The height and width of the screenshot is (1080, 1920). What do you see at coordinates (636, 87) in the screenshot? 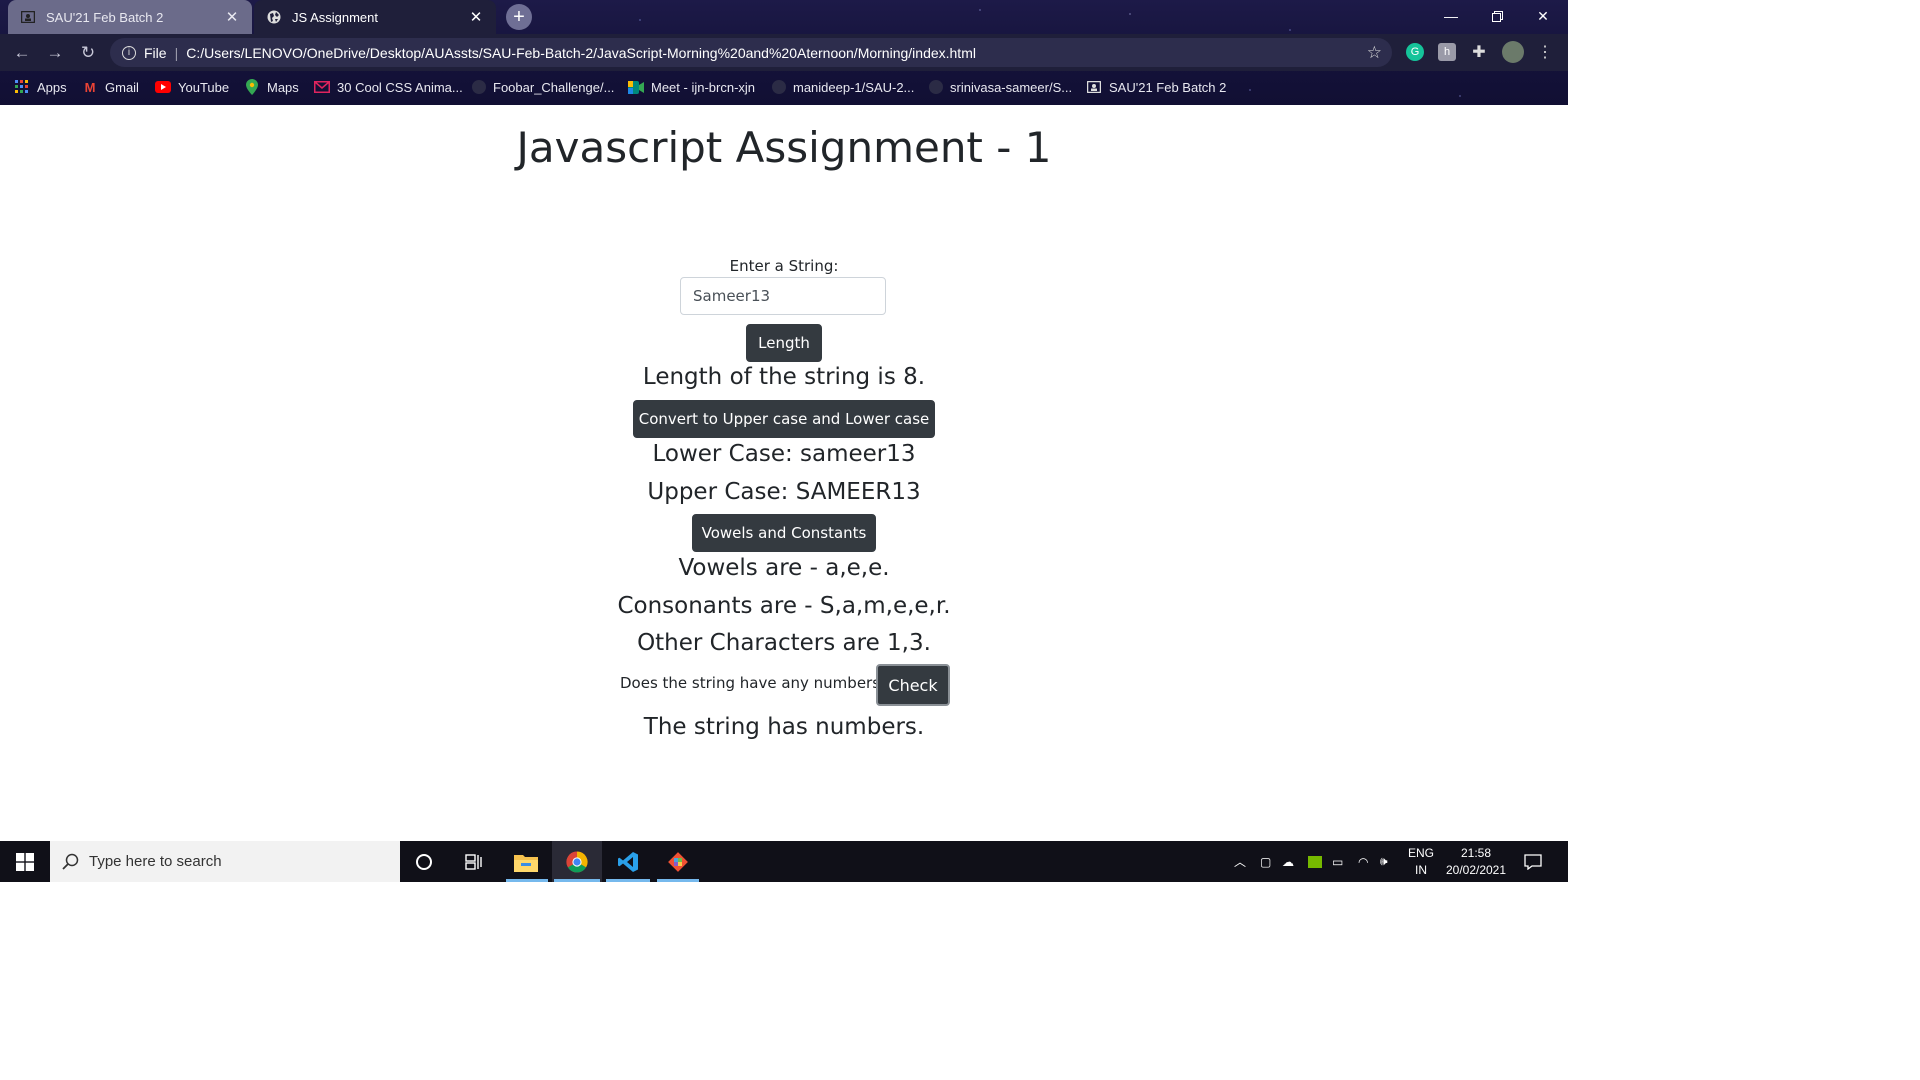
I see `meet-icon` at bounding box center [636, 87].